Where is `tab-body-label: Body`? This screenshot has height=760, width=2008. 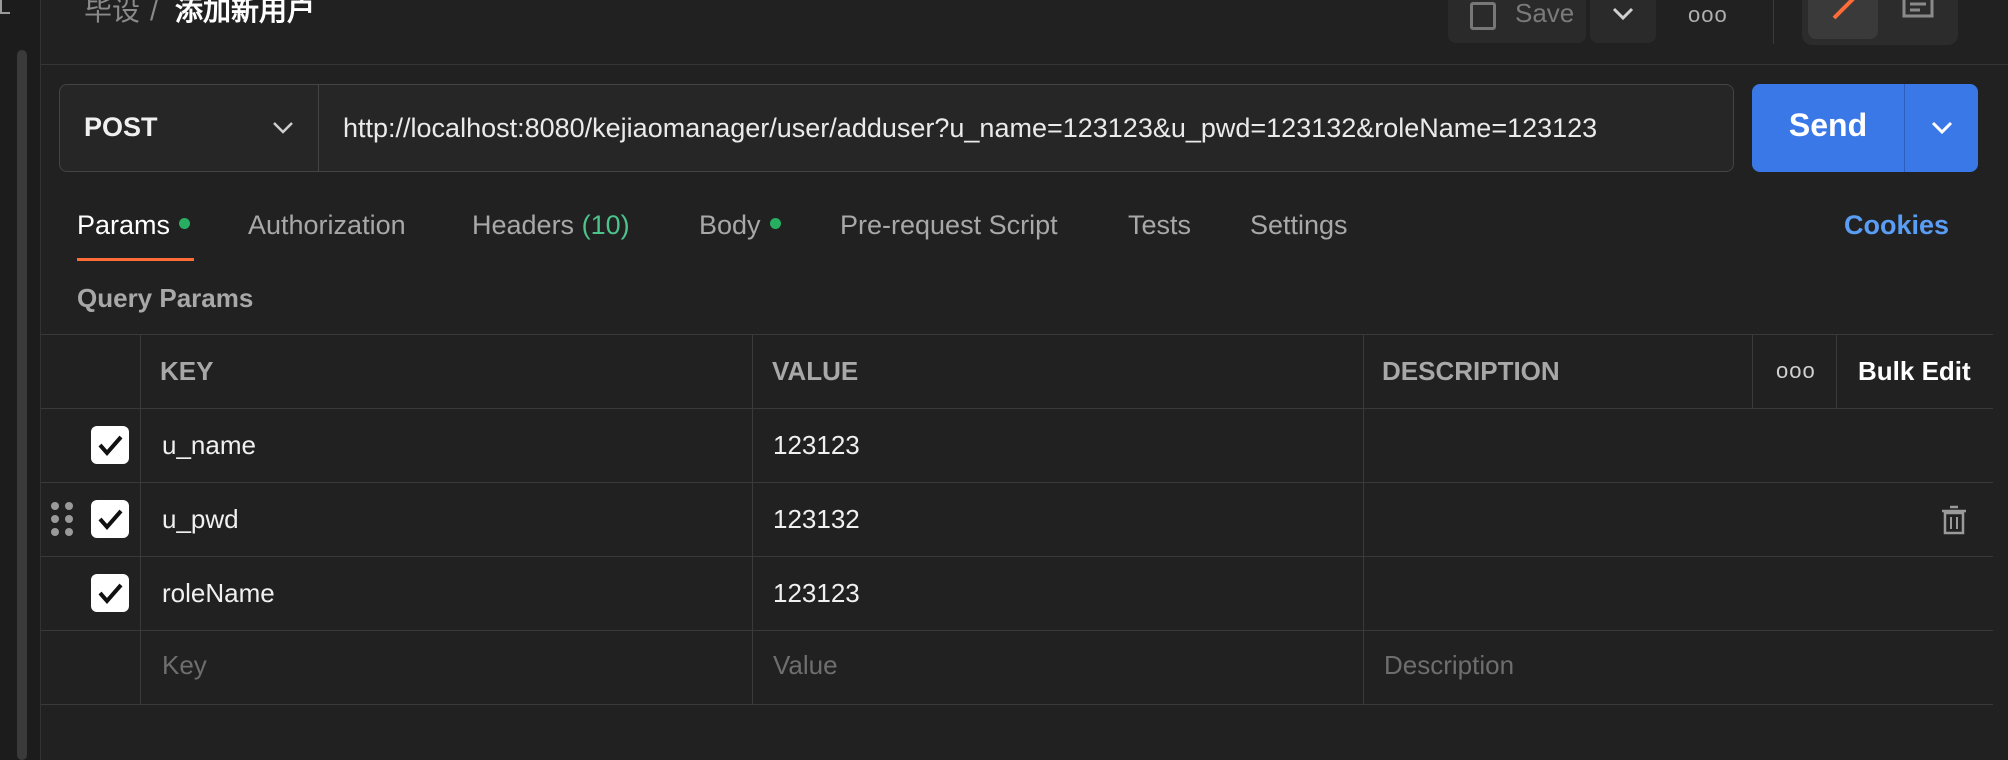
tab-body-label: Body is located at coordinates (730, 225).